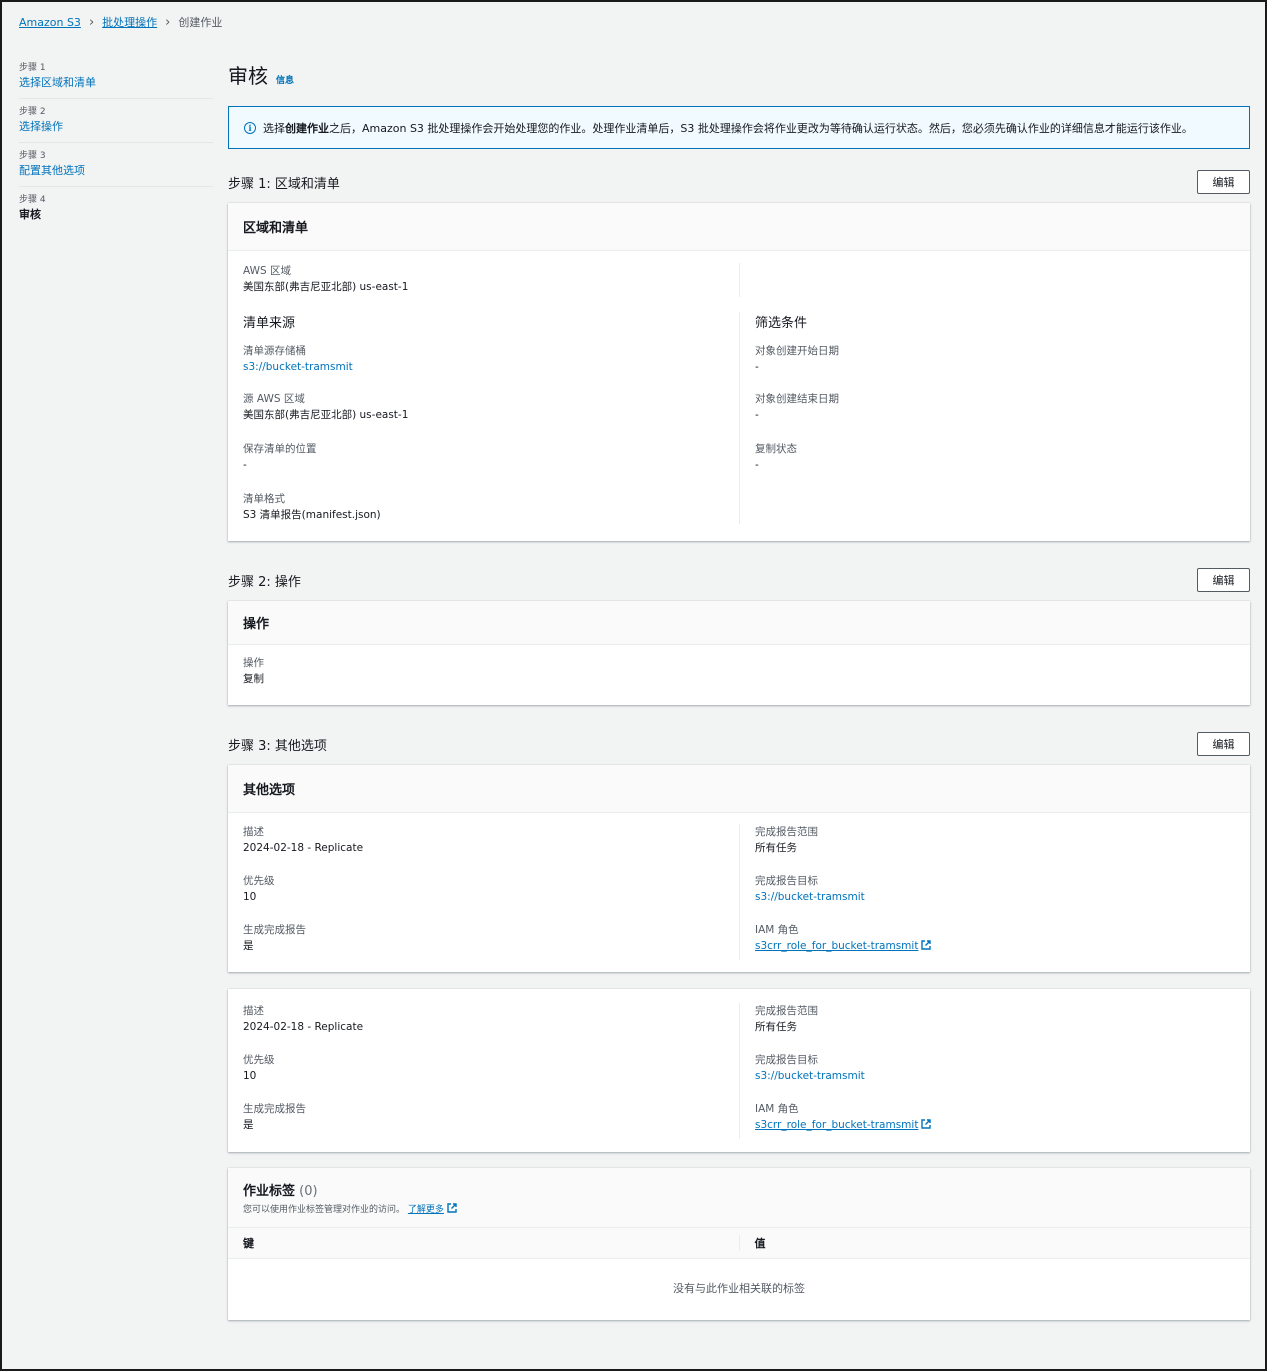 The height and width of the screenshot is (1371, 1267). I want to click on job-tags-title-row: 作业标签 (0), so click(739, 1189).